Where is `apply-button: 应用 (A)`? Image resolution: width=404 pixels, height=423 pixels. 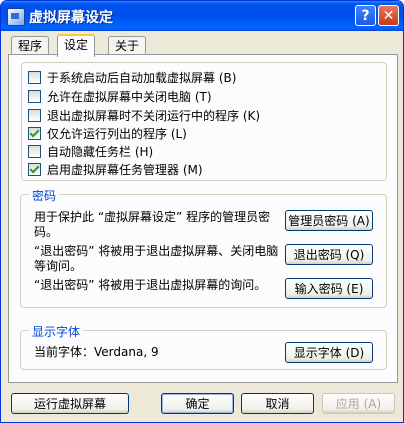 apply-button: 应用 (A) is located at coordinates (358, 403).